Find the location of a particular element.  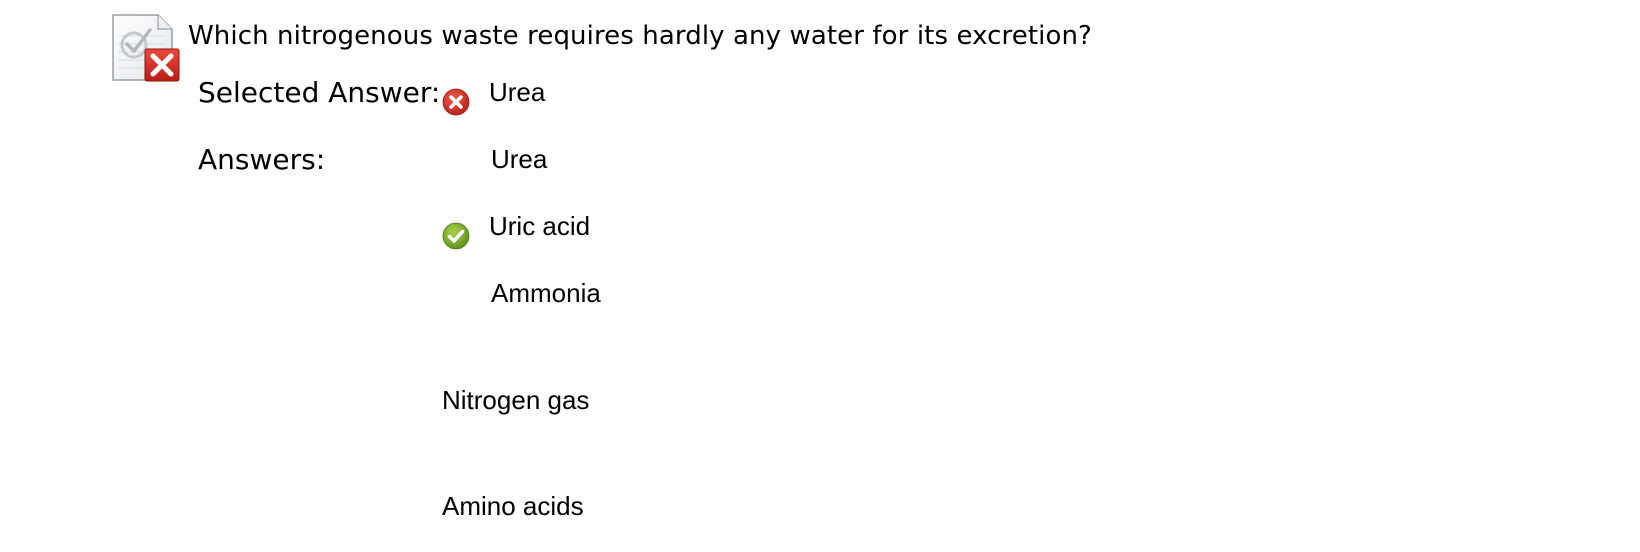

answer-option-urea: Urea is located at coordinates (519, 159).